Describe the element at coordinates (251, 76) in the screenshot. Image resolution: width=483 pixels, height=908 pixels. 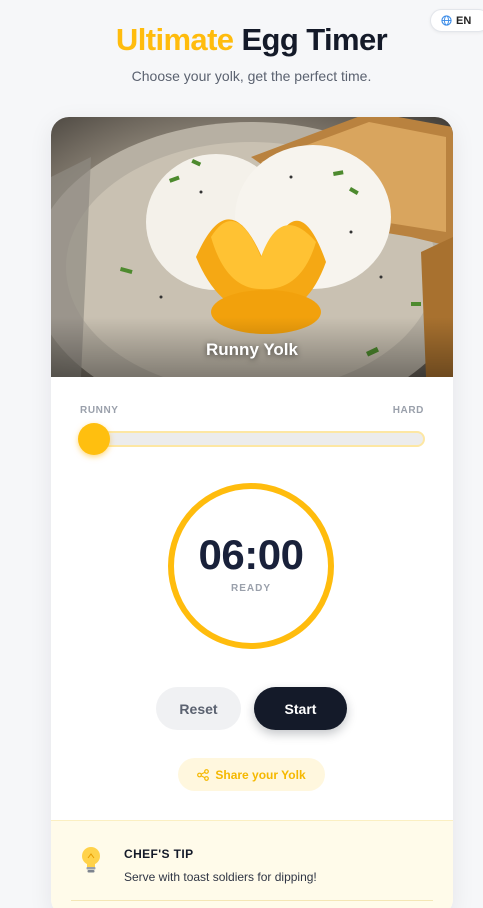
I see `page-subtitle: Choose your yolk, get the perfect time.` at that location.